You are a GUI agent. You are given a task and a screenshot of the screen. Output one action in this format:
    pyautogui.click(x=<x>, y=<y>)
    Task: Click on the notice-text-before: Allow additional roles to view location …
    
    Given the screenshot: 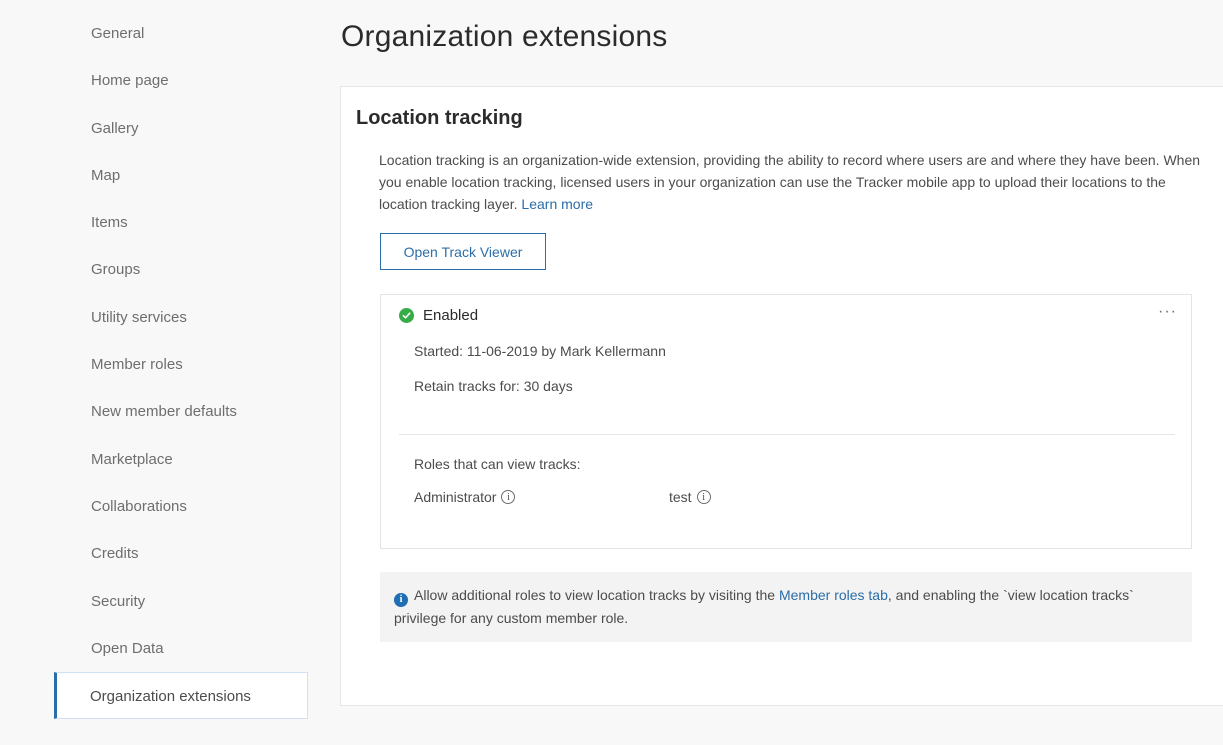 What is the action you would take?
    pyautogui.click(x=596, y=595)
    